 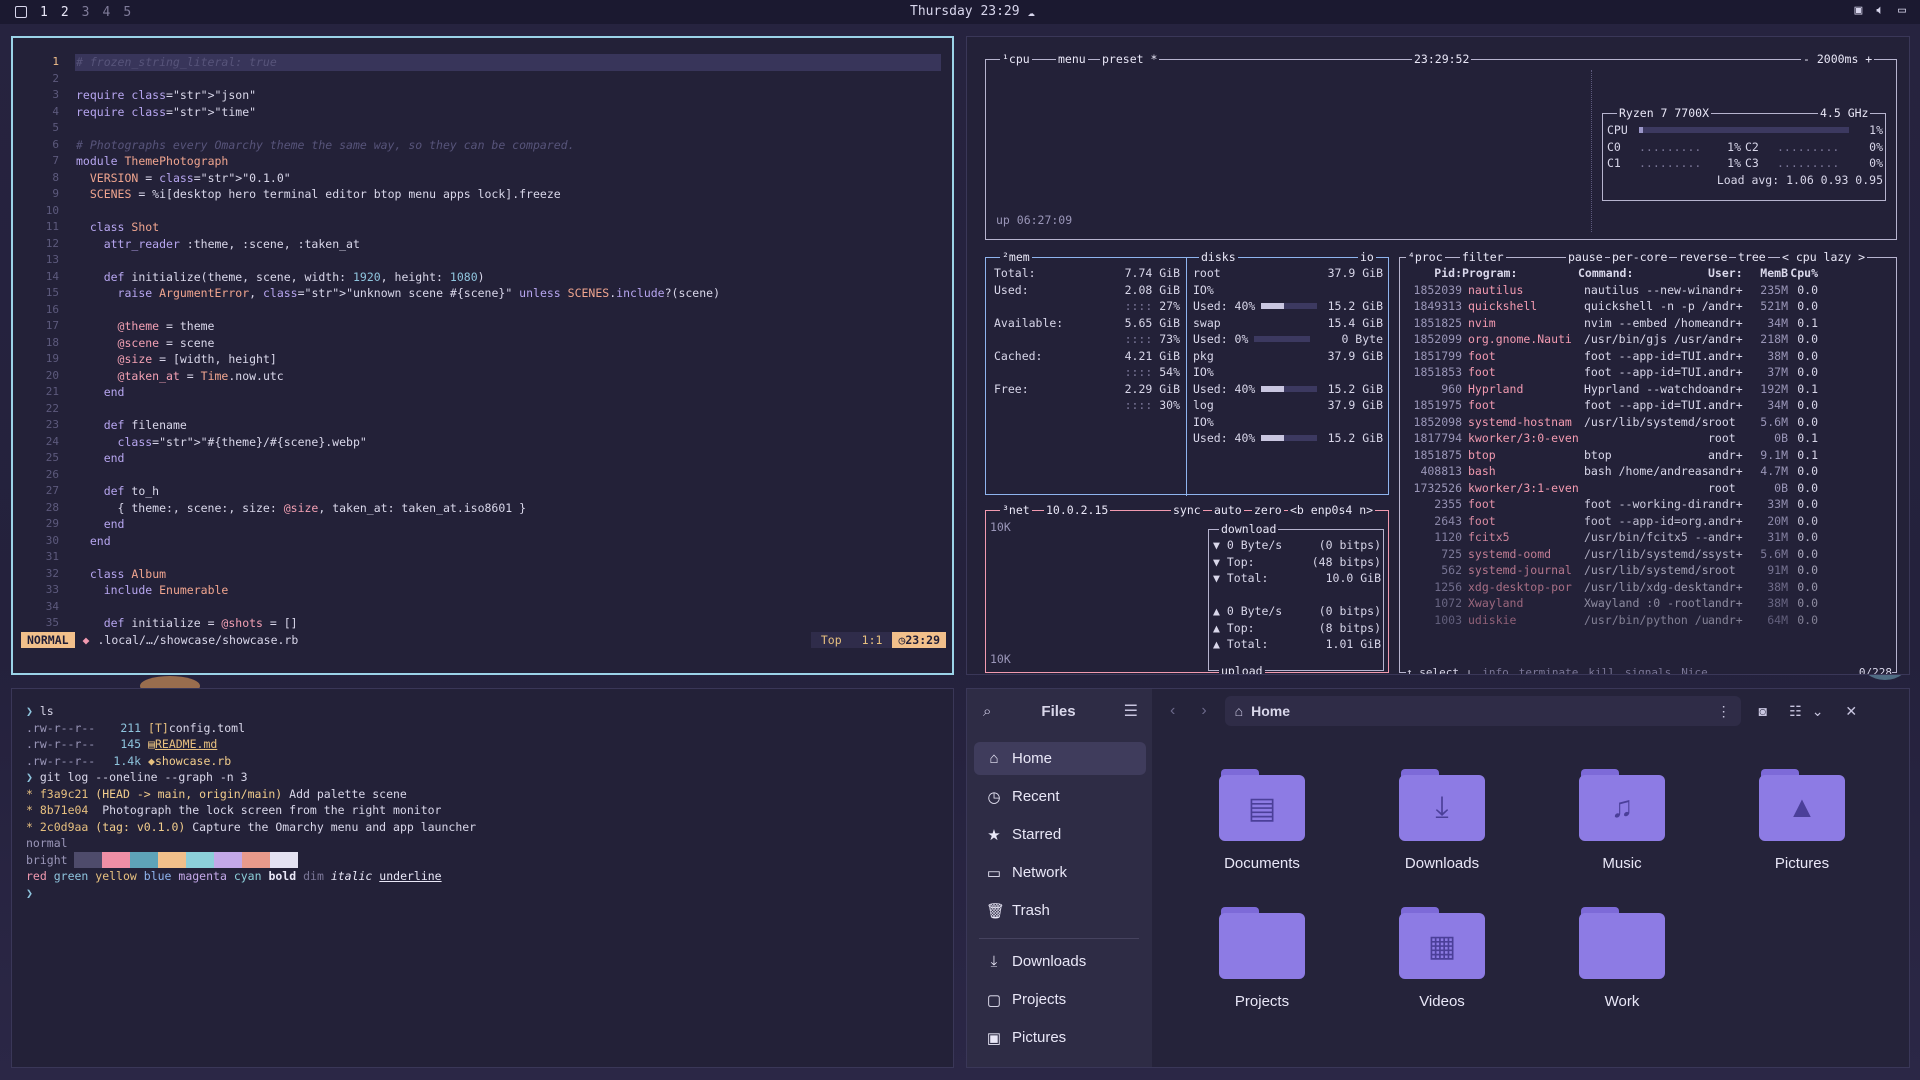 What do you see at coordinates (1824, 257) in the screenshot?
I see `proc-sort: < cpu lazy >` at bounding box center [1824, 257].